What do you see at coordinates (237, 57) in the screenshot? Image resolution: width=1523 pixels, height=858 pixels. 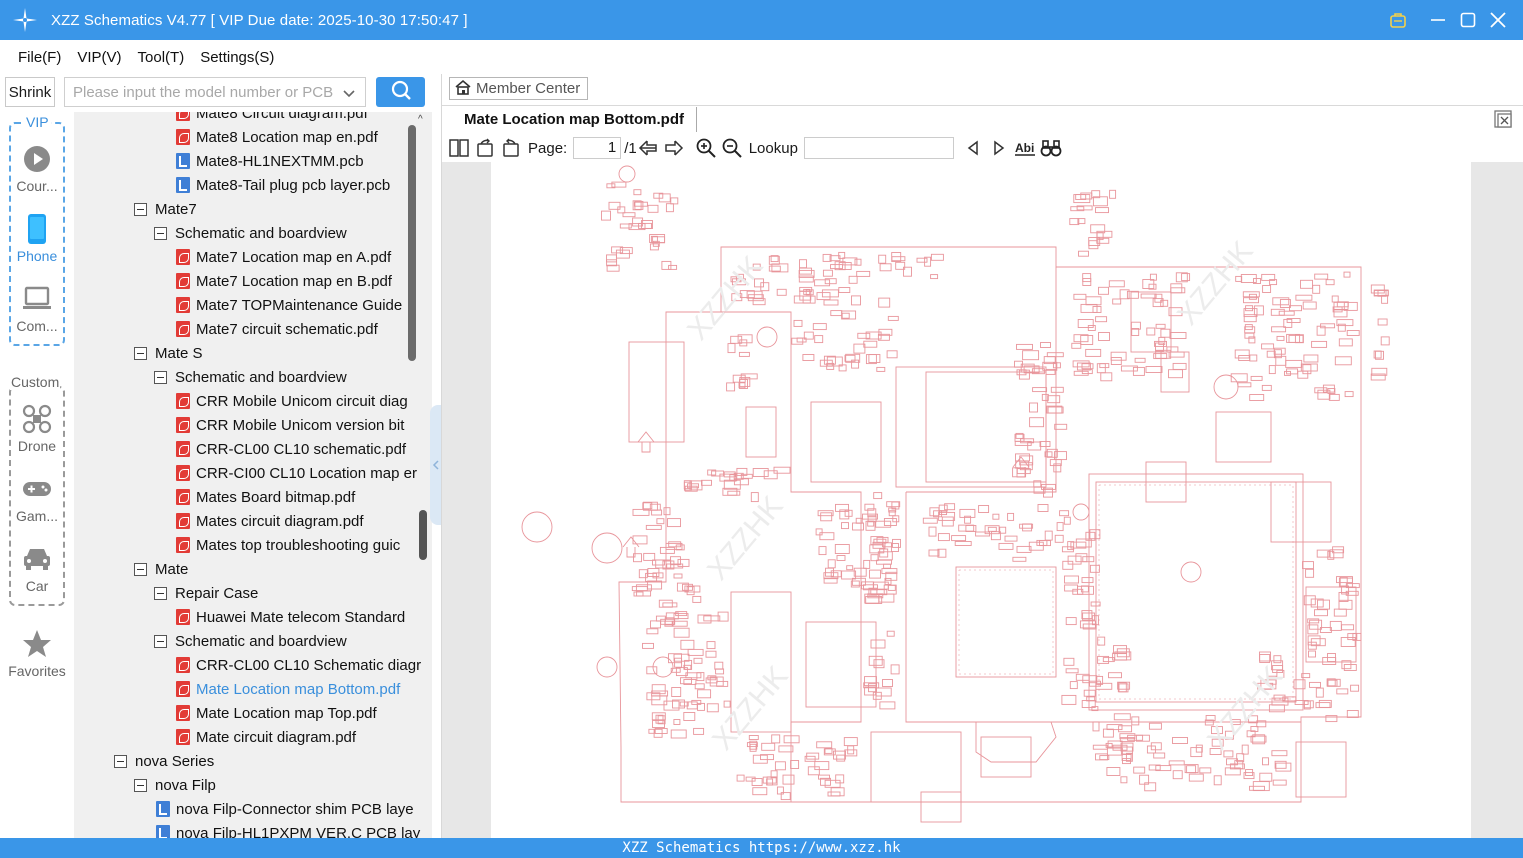 I see `menu-settings: Settings(S)` at bounding box center [237, 57].